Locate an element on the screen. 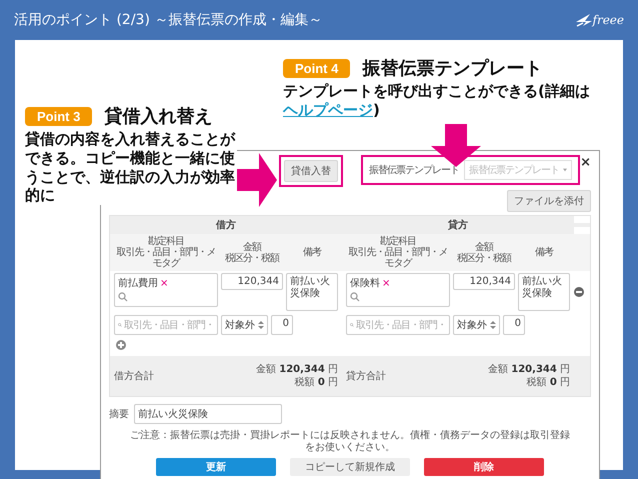  template-label: 振替伝票テンプレート is located at coordinates (414, 170).